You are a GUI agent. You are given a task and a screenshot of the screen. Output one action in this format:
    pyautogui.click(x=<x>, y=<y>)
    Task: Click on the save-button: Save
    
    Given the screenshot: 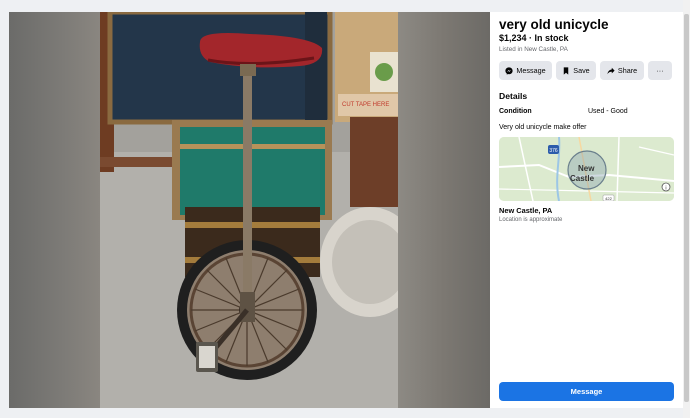 What is the action you would take?
    pyautogui.click(x=576, y=70)
    